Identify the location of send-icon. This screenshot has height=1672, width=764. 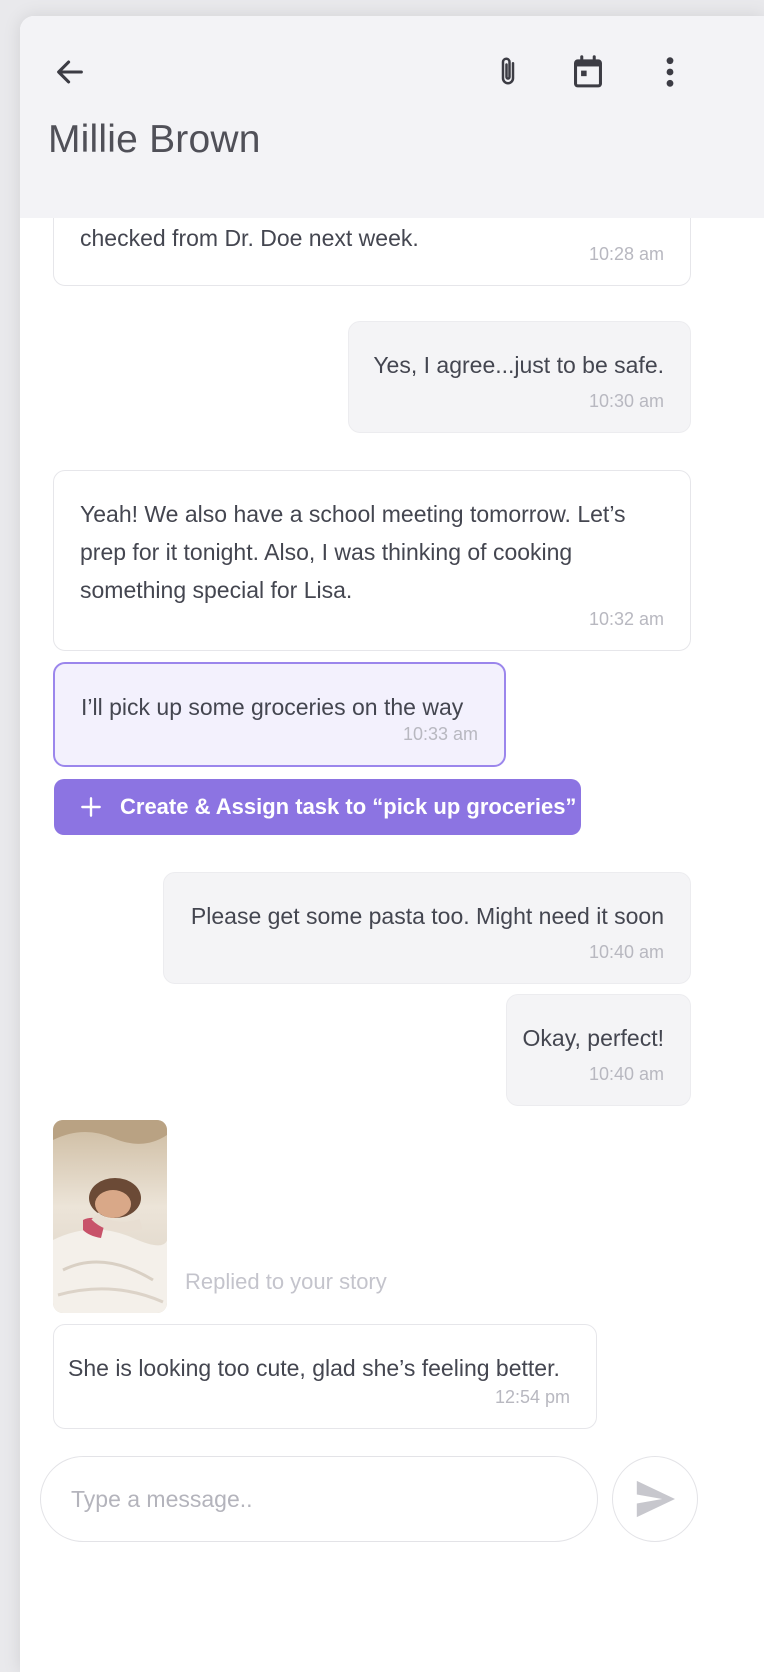
(655, 1499).